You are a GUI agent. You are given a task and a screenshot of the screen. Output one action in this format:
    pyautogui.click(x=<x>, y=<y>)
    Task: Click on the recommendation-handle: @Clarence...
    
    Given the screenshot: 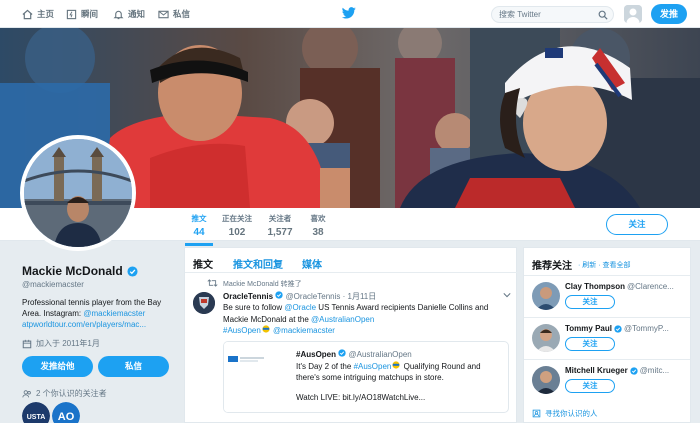 What is the action you would take?
    pyautogui.click(x=650, y=286)
    